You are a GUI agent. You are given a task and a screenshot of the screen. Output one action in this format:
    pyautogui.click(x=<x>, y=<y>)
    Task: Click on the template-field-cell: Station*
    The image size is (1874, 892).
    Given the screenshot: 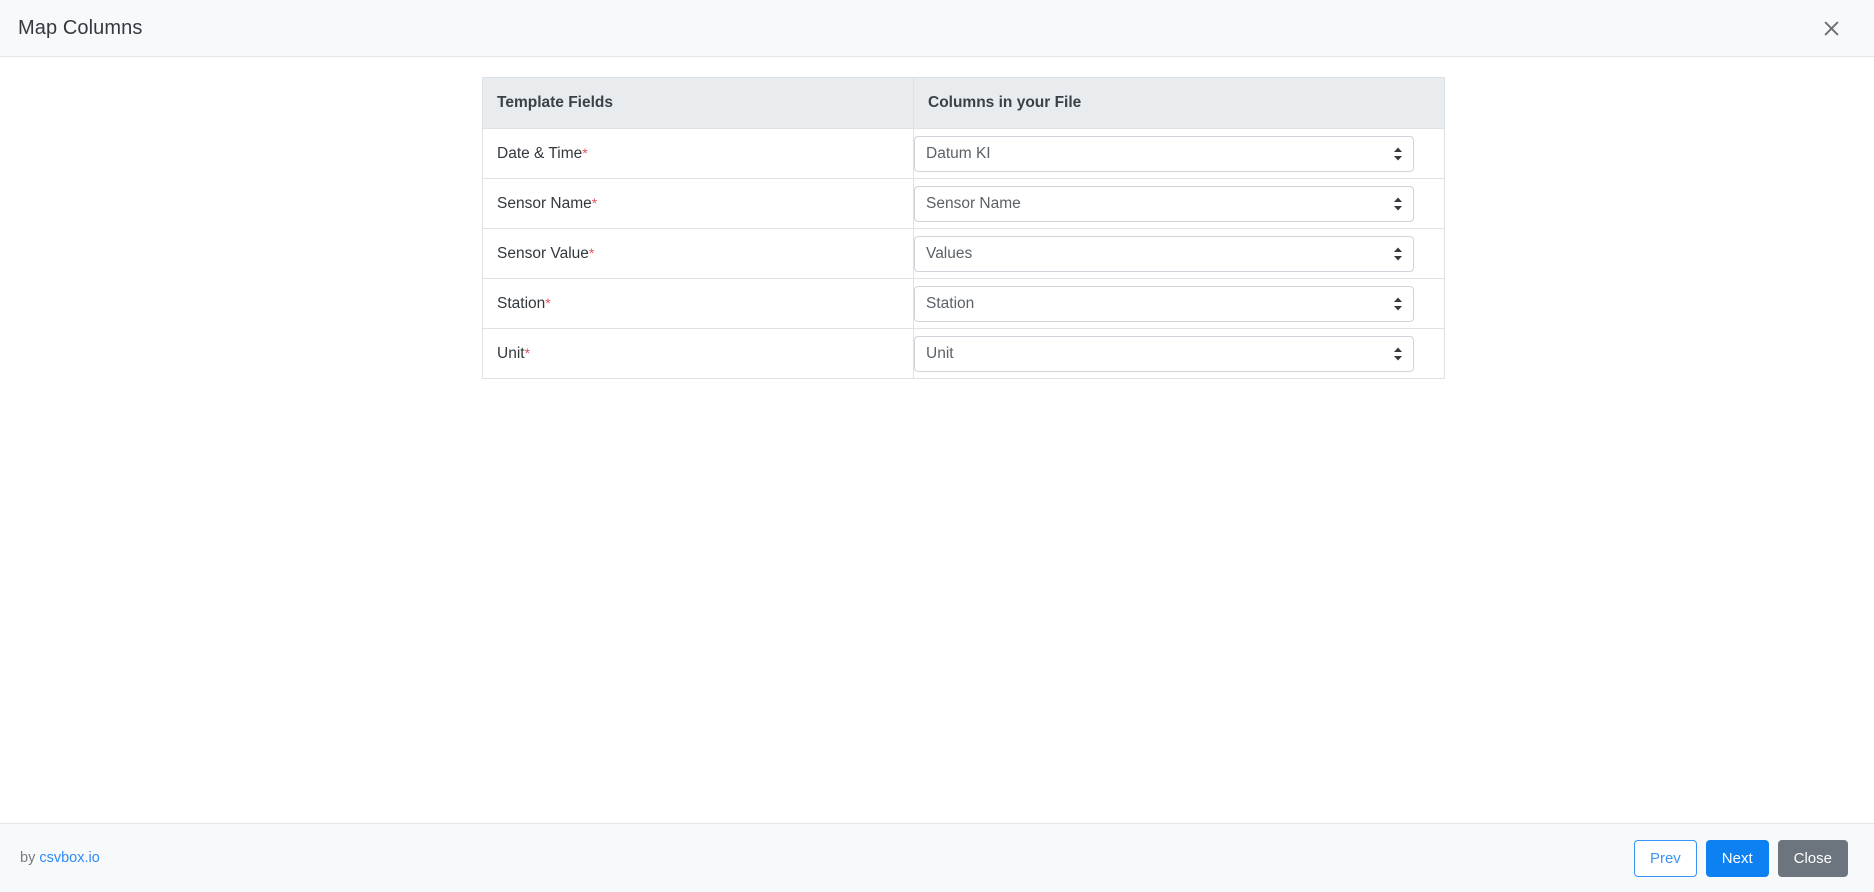 What is the action you would take?
    pyautogui.click(x=698, y=303)
    